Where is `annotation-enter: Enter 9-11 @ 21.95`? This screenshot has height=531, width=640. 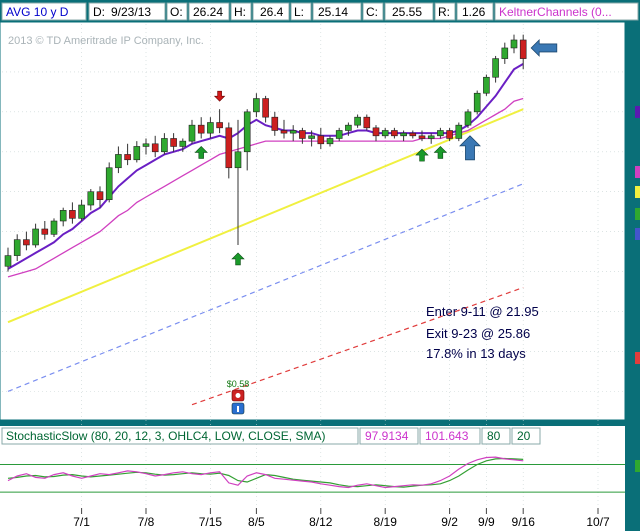 annotation-enter: Enter 9-11 @ 21.95 is located at coordinates (482, 311).